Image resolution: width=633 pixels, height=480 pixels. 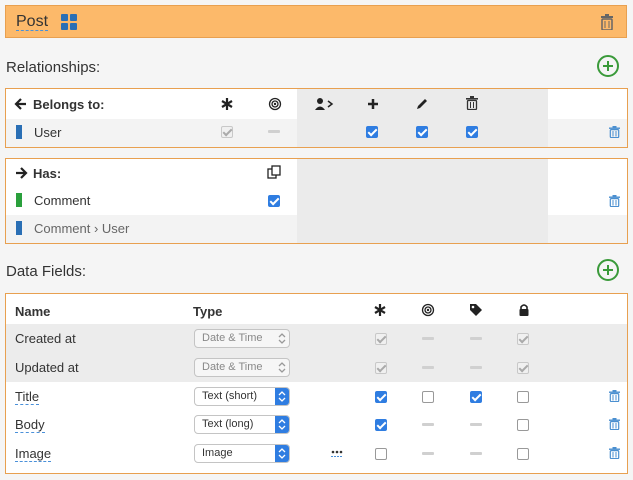 I want to click on field-name-text: Image, so click(x=33, y=454).